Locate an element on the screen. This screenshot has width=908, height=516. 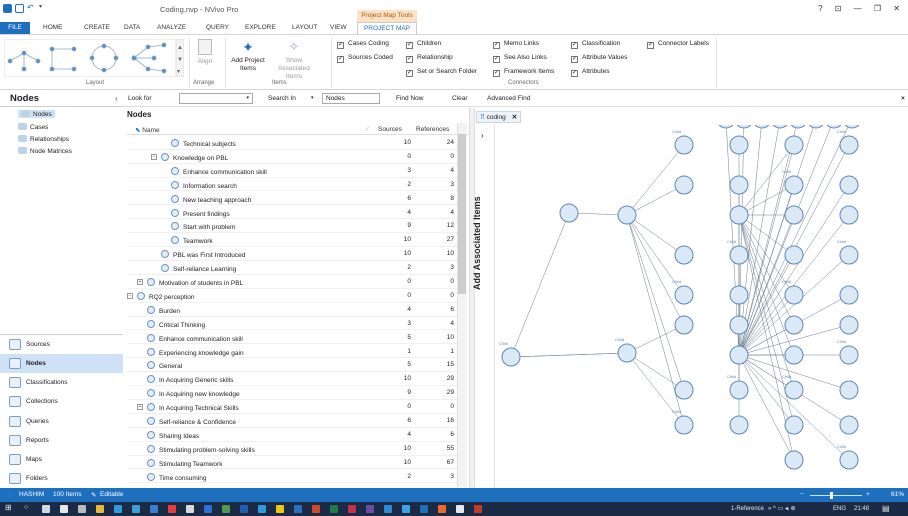
table-row: Critical Thinking 3 4 is located at coordinates (292, 324).